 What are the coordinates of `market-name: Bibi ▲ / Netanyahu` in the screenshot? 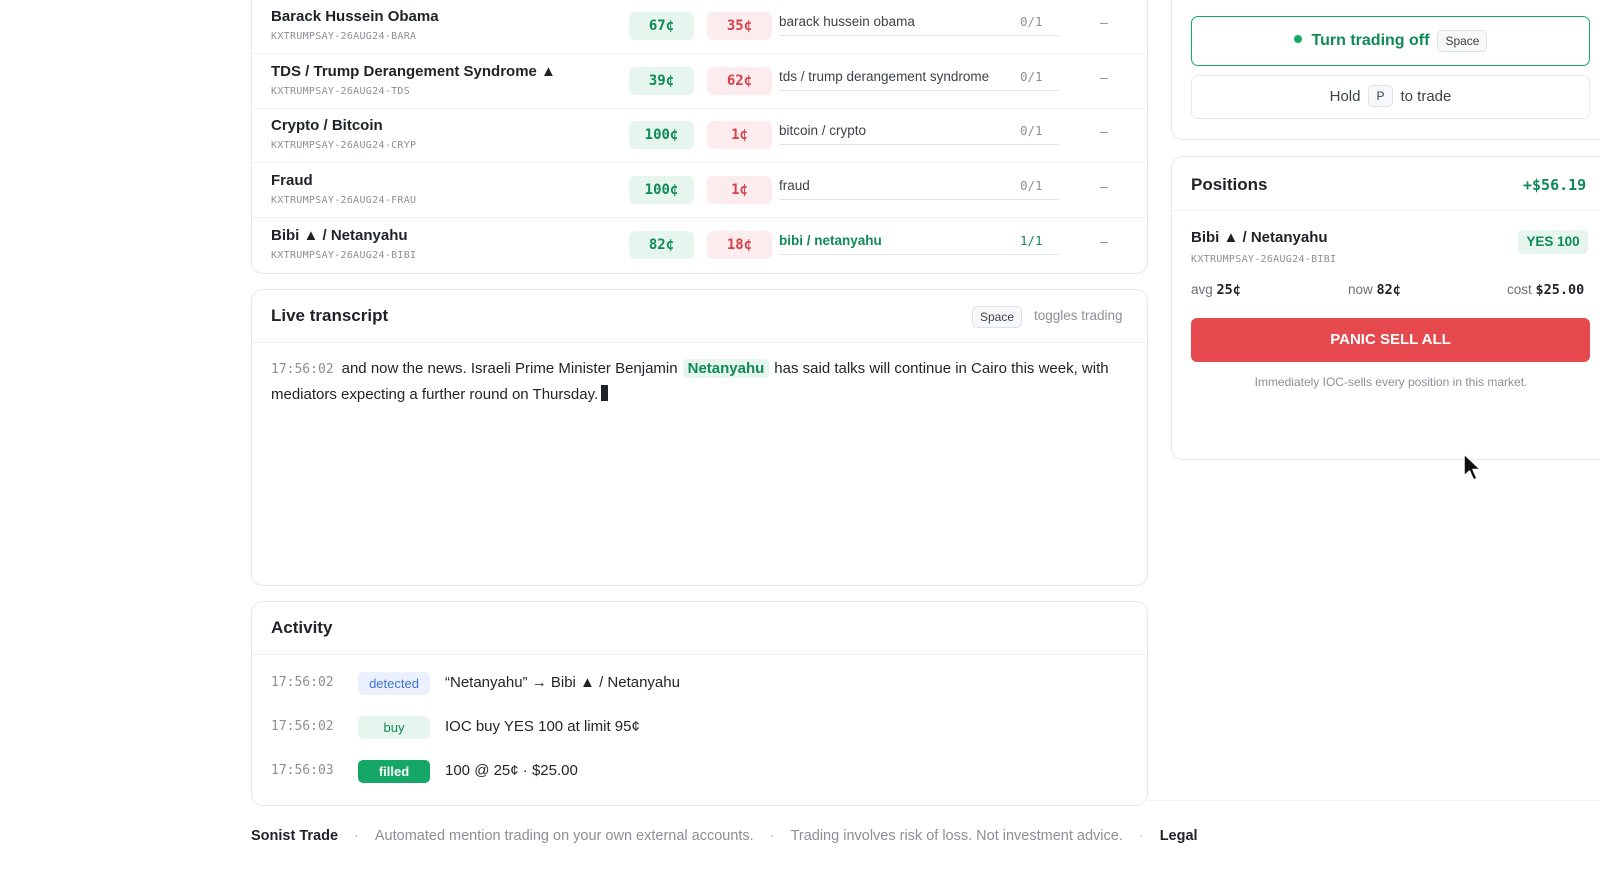 It's located at (339, 235).